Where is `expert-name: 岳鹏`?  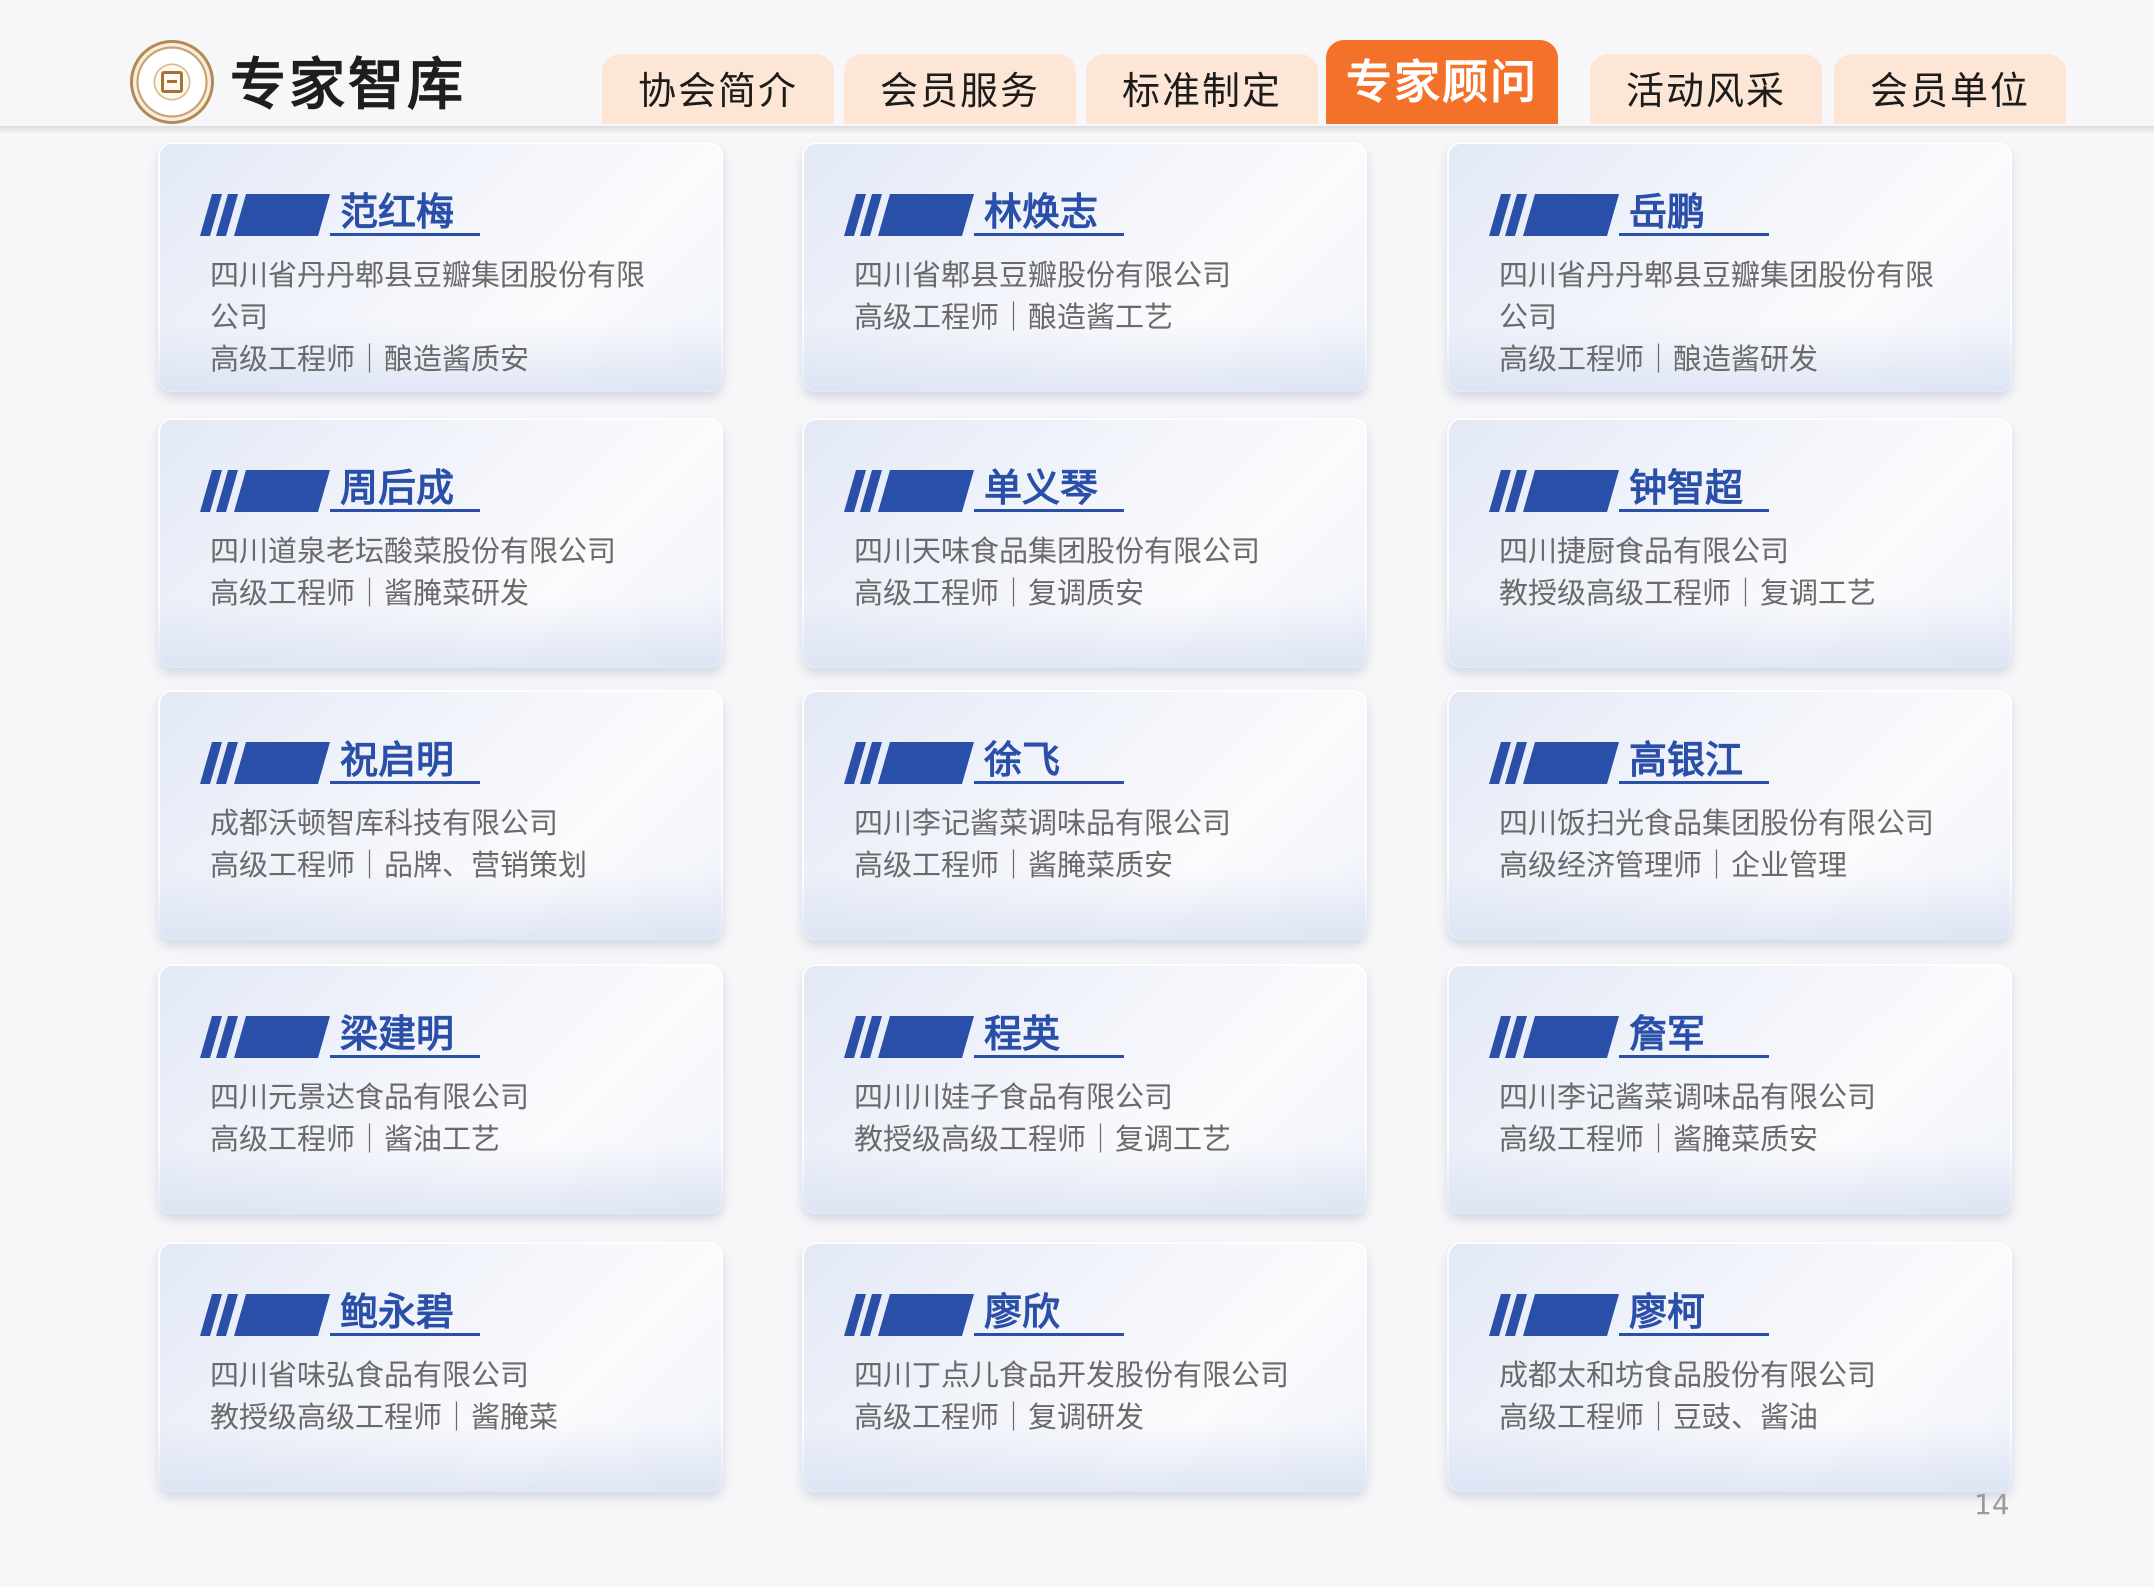
expert-name: 岳鹏 is located at coordinates (1667, 212).